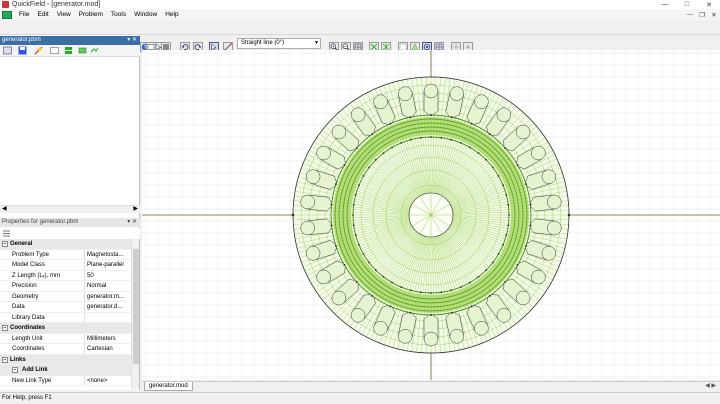 The image size is (720, 404). What do you see at coordinates (65, 317) in the screenshot?
I see `property-row: Library Data` at bounding box center [65, 317].